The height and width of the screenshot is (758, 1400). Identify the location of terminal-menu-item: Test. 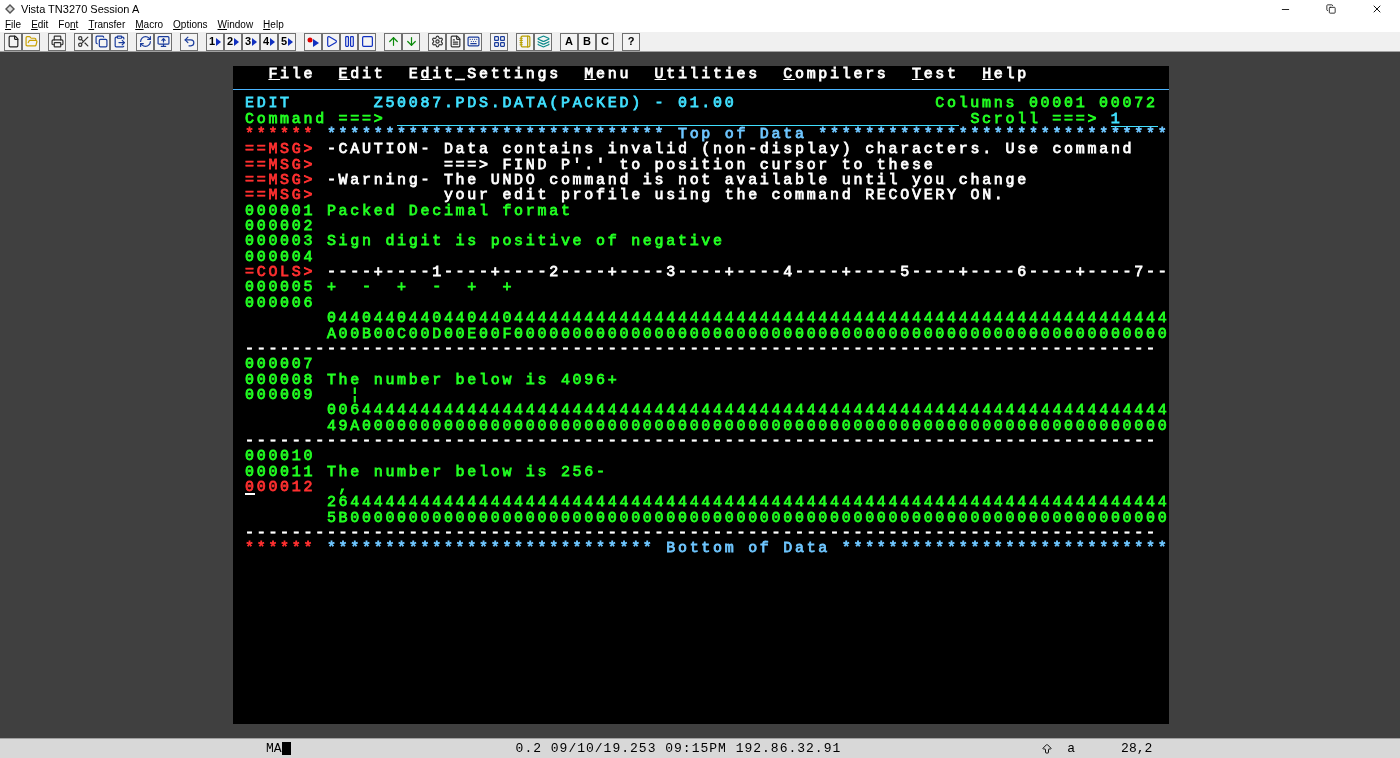
(935, 75).